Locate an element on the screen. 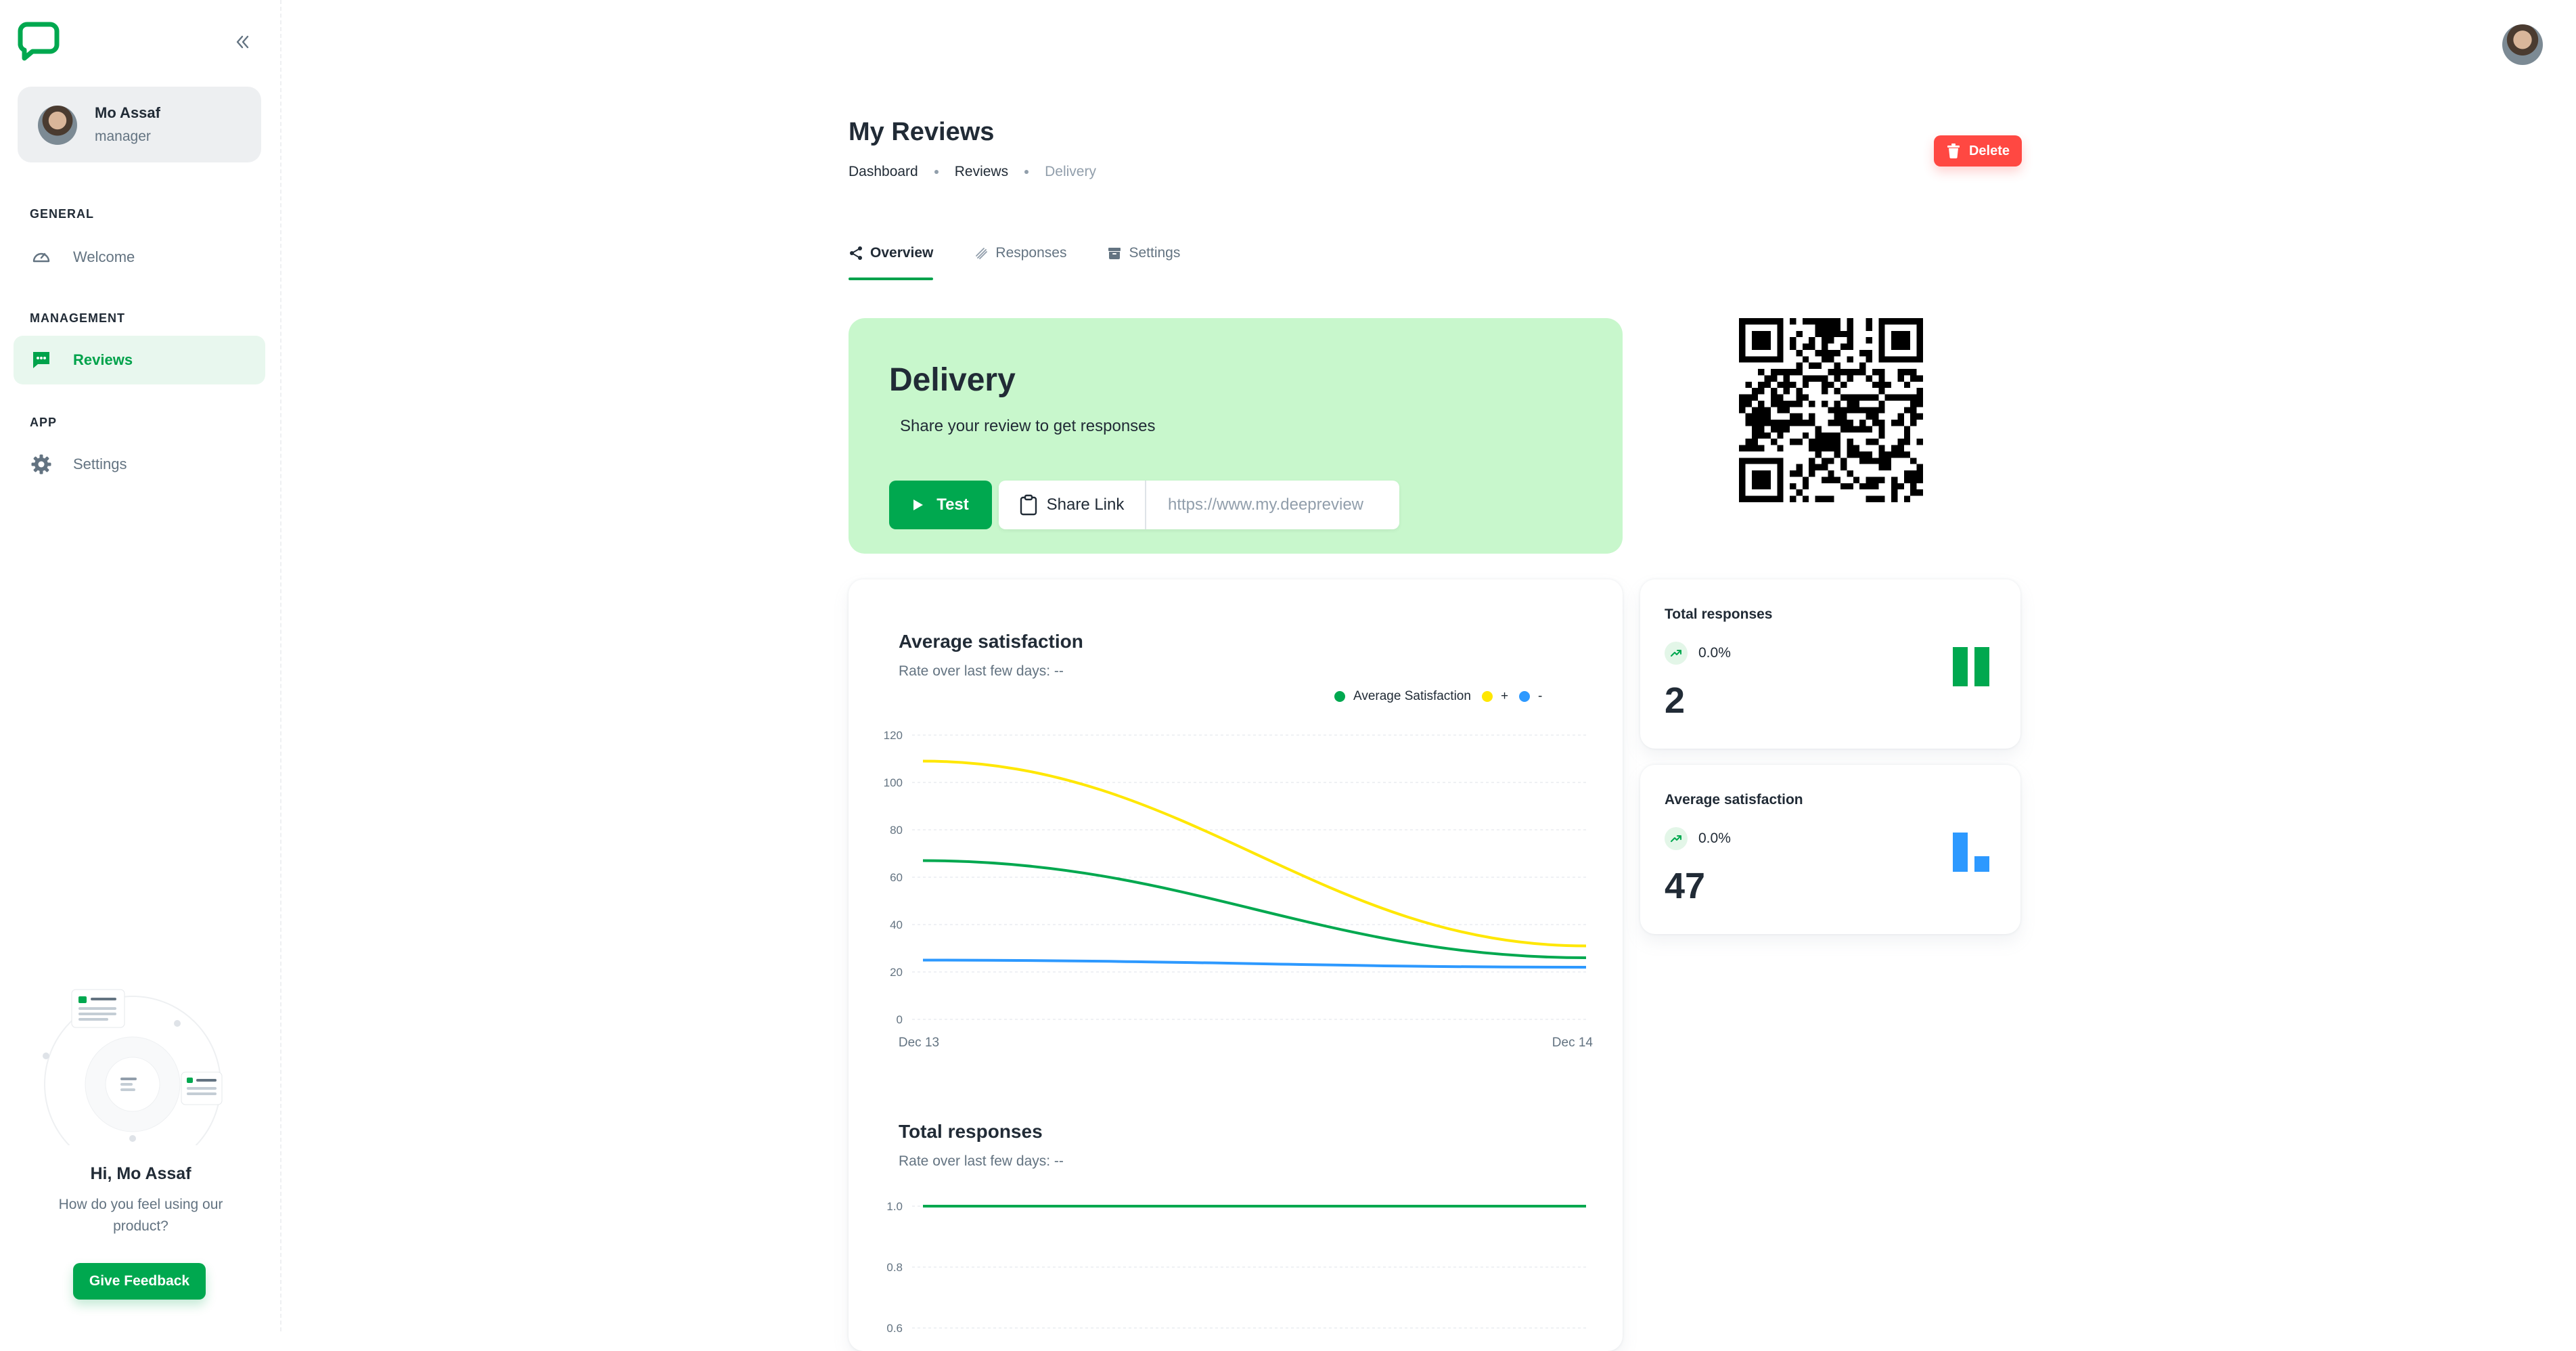 This screenshot has width=2576, height=1351. sidebar-item-settings: Settings is located at coordinates (139, 464).